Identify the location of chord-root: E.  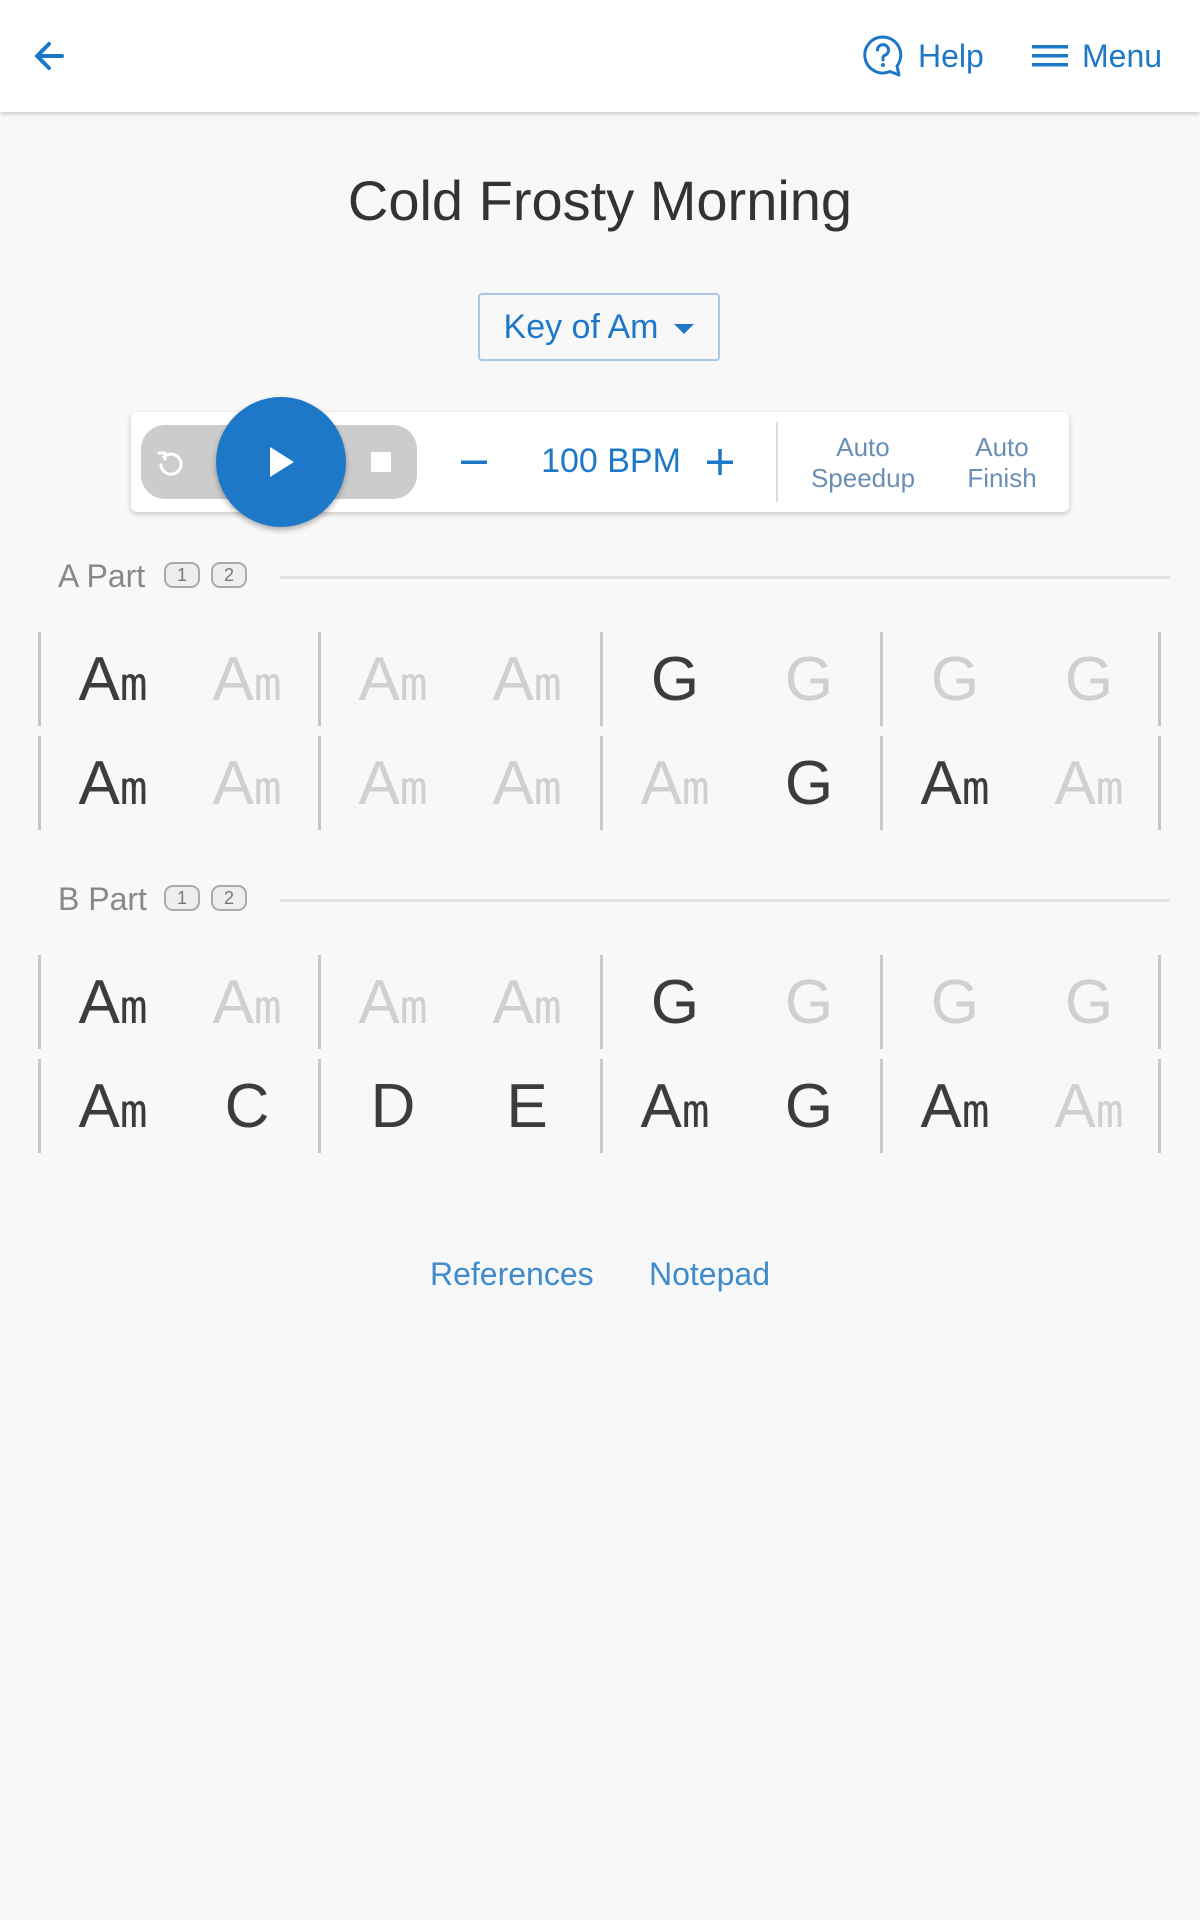
(527, 1106).